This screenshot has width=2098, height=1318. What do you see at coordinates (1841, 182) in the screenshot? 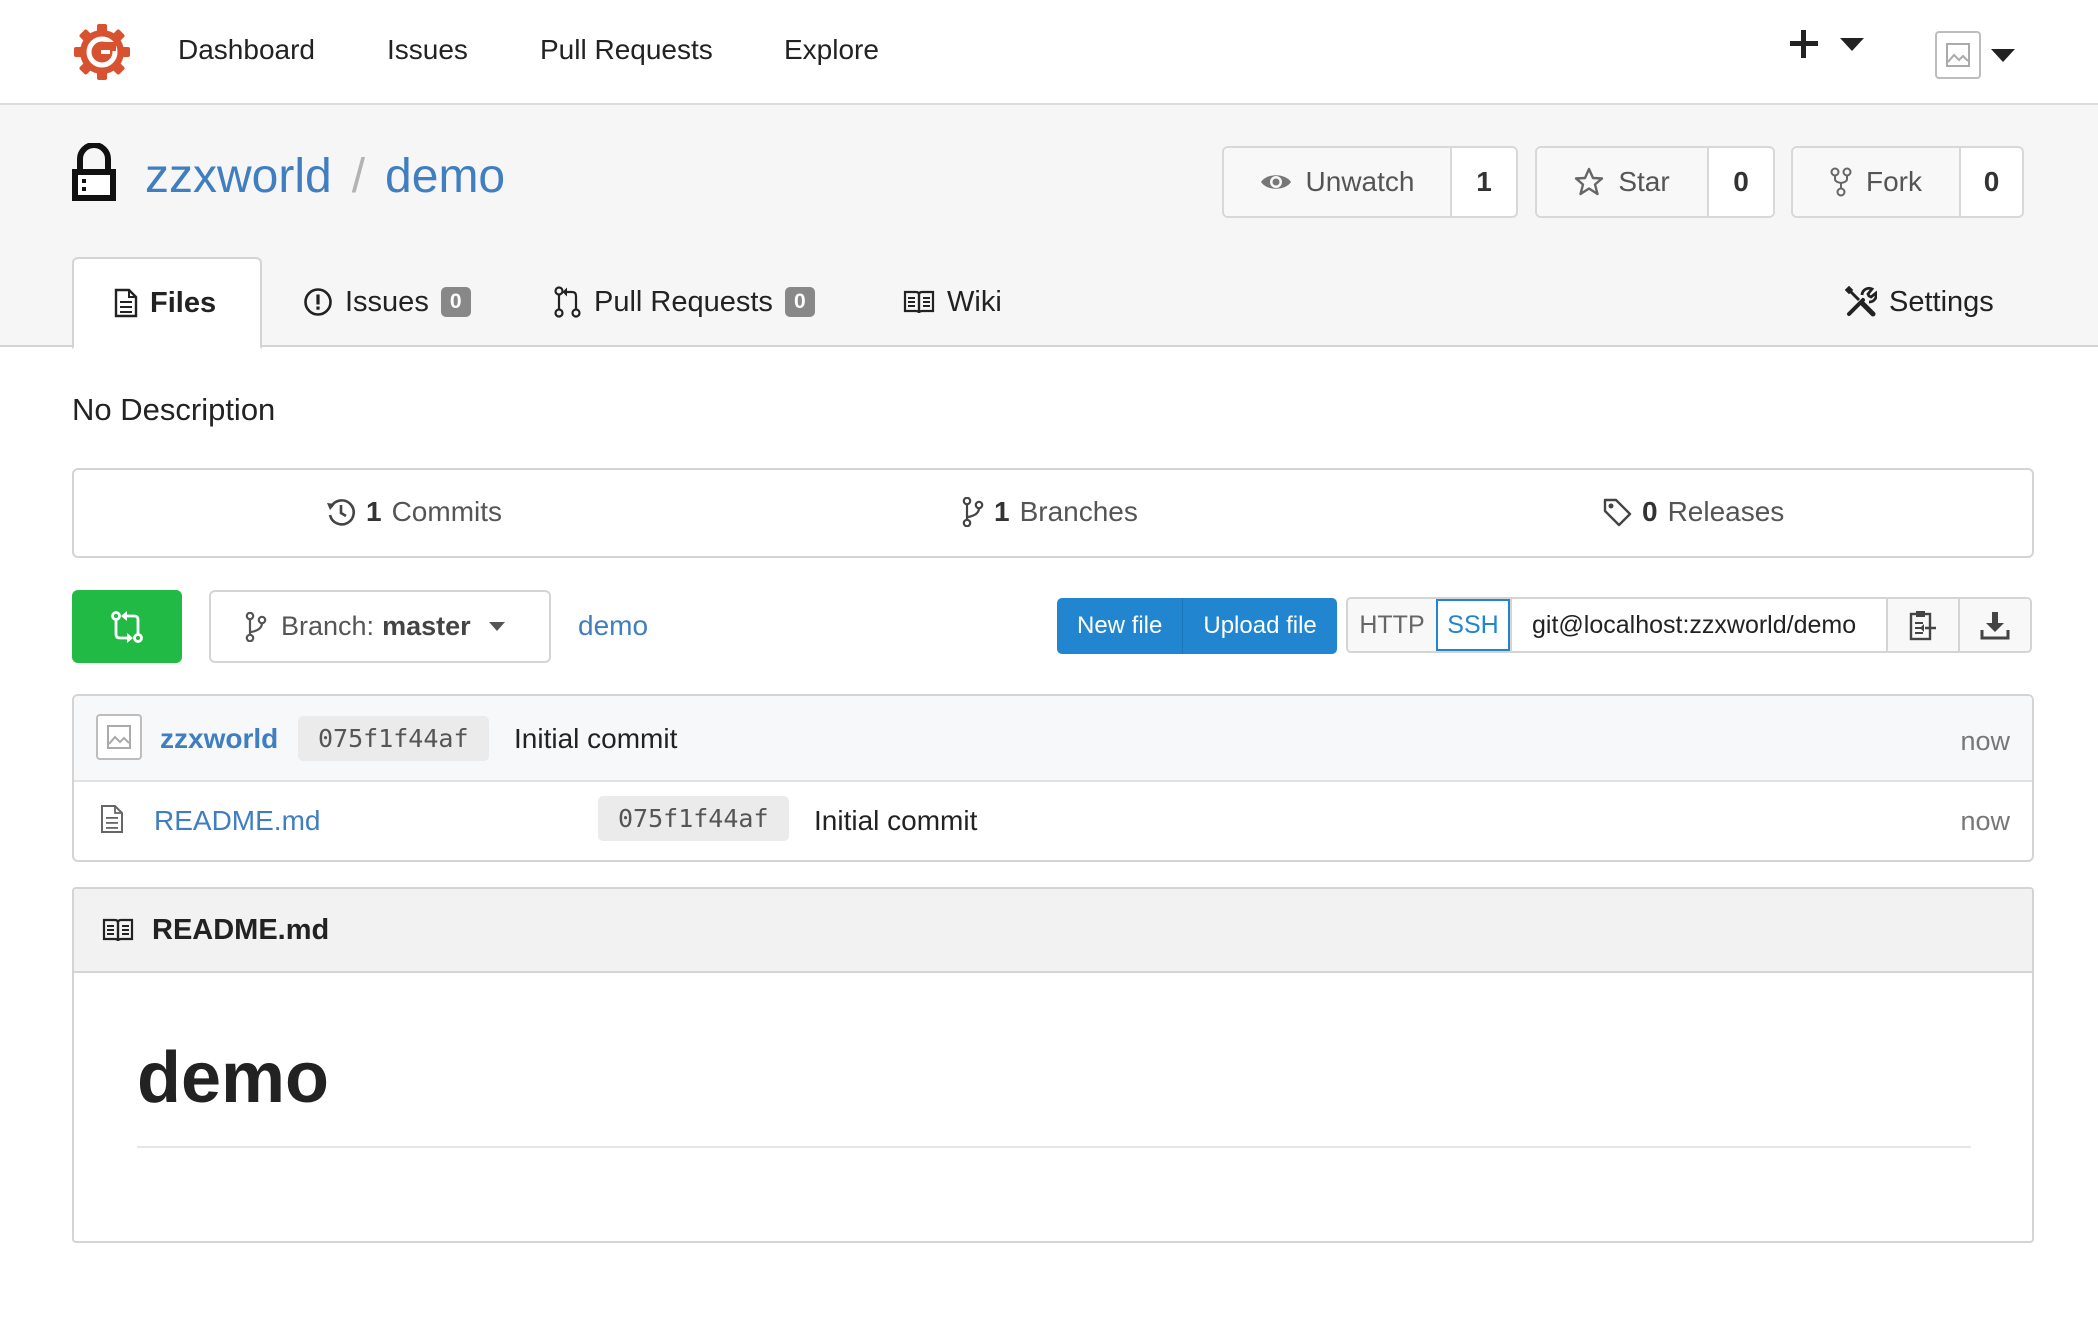
I see `fork-icon` at bounding box center [1841, 182].